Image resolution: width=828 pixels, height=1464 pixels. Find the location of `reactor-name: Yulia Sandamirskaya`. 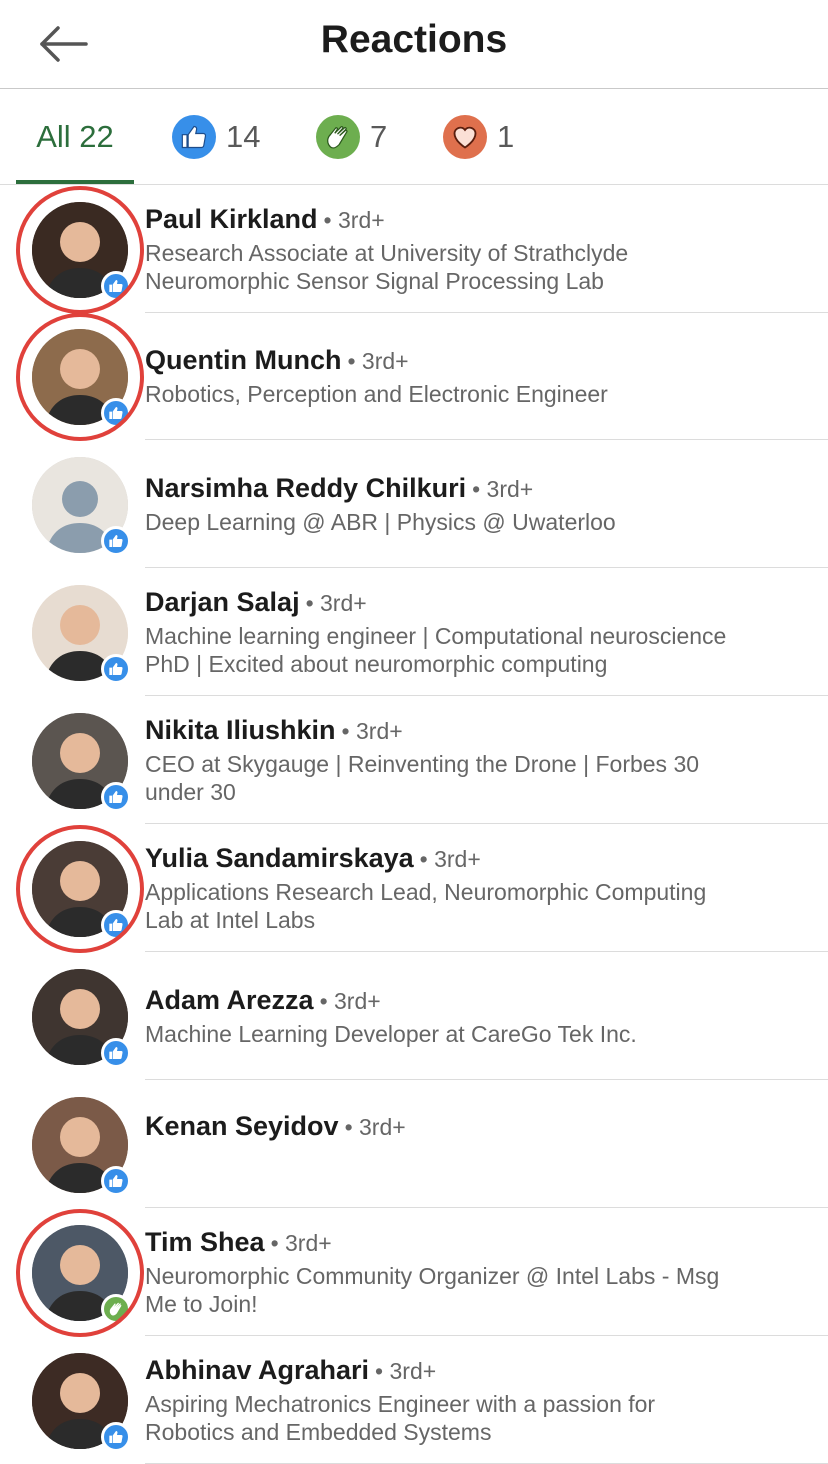

reactor-name: Yulia Sandamirskaya is located at coordinates (279, 858).